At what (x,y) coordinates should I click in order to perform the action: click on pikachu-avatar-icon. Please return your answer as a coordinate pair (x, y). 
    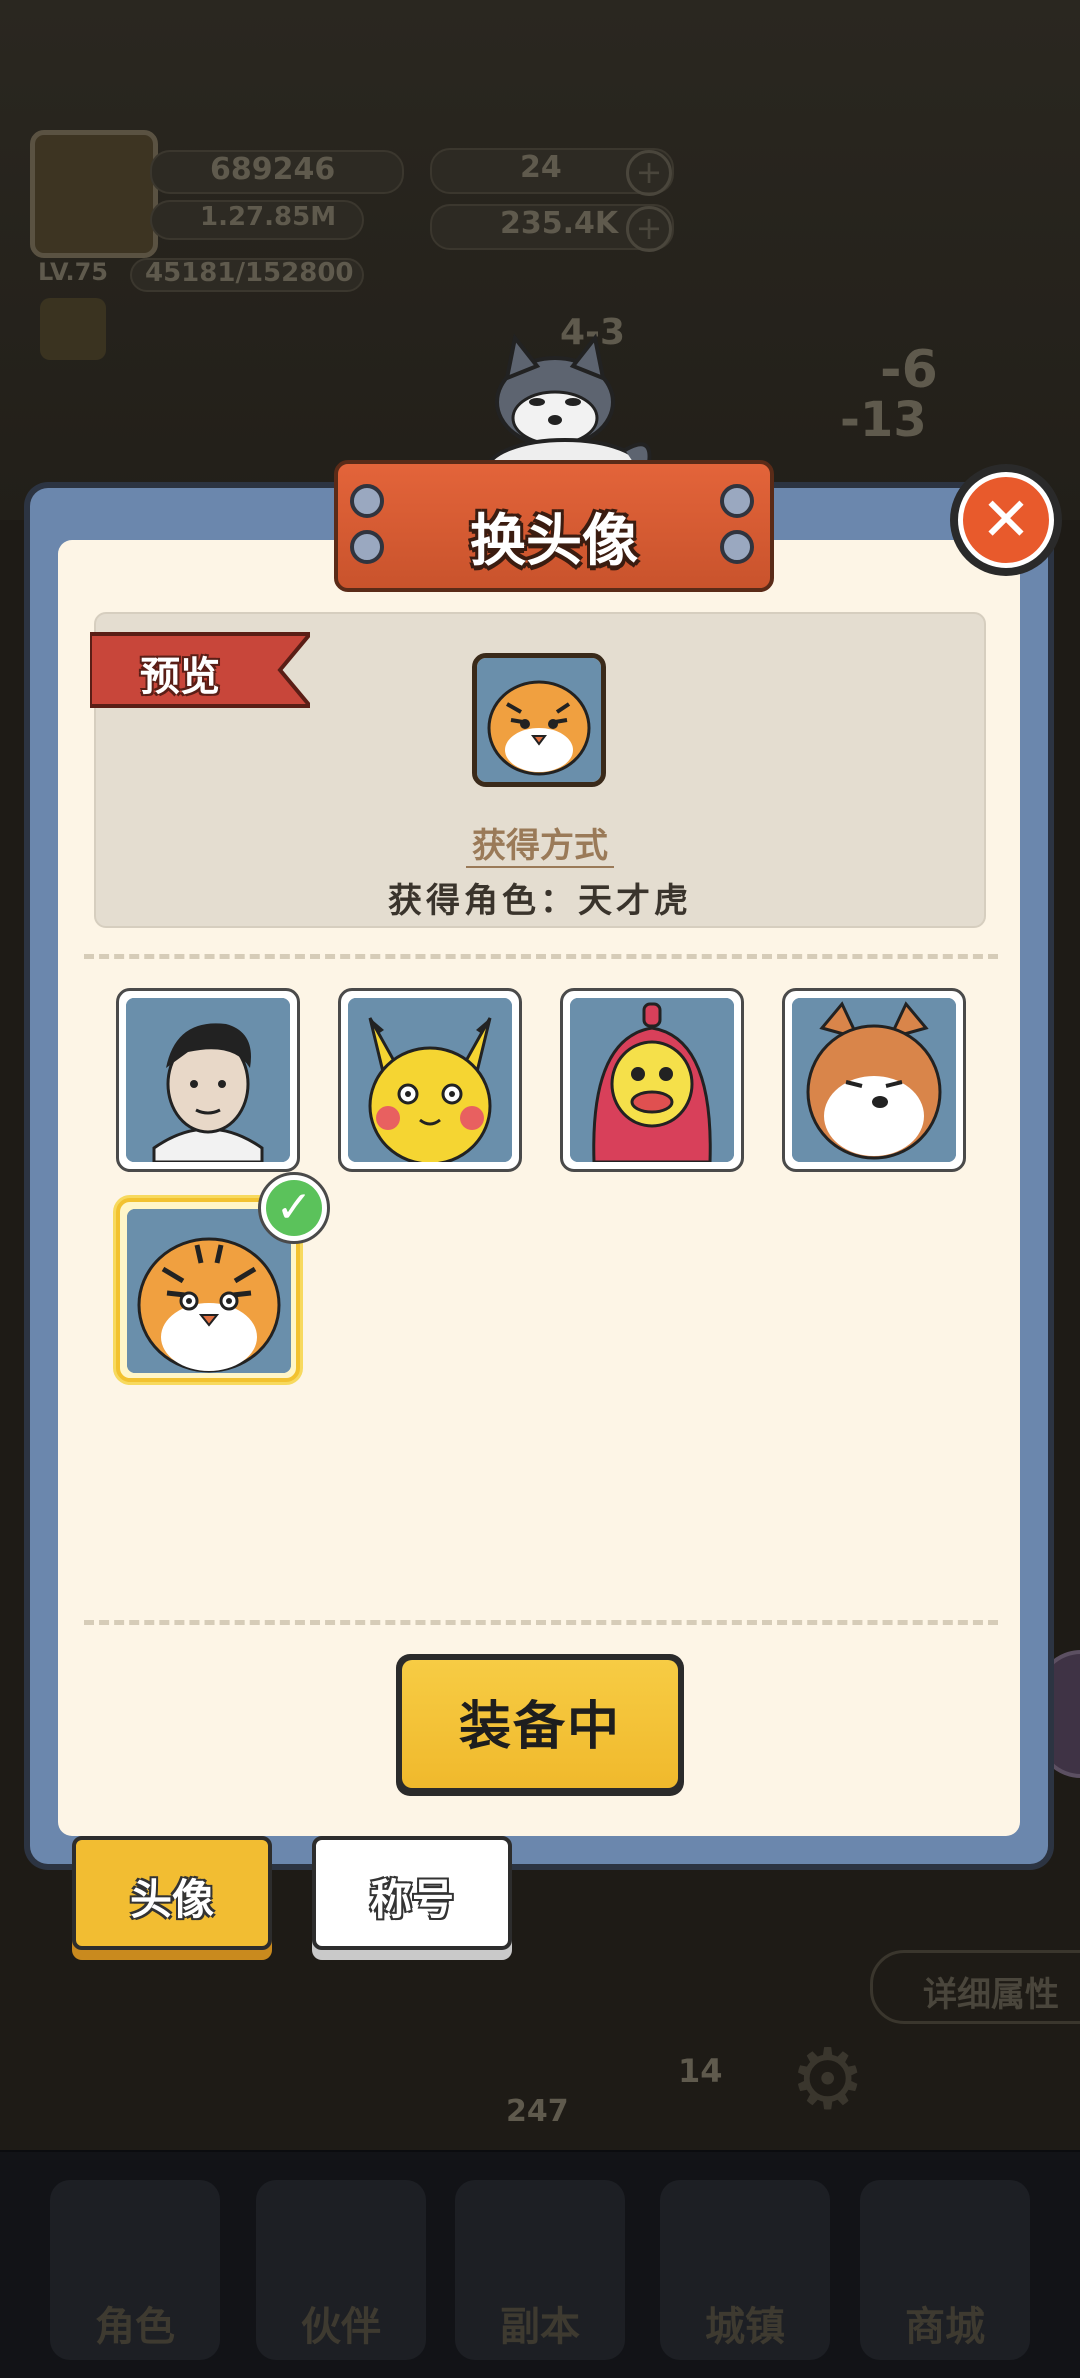
    Looking at the image, I should click on (430, 1080).